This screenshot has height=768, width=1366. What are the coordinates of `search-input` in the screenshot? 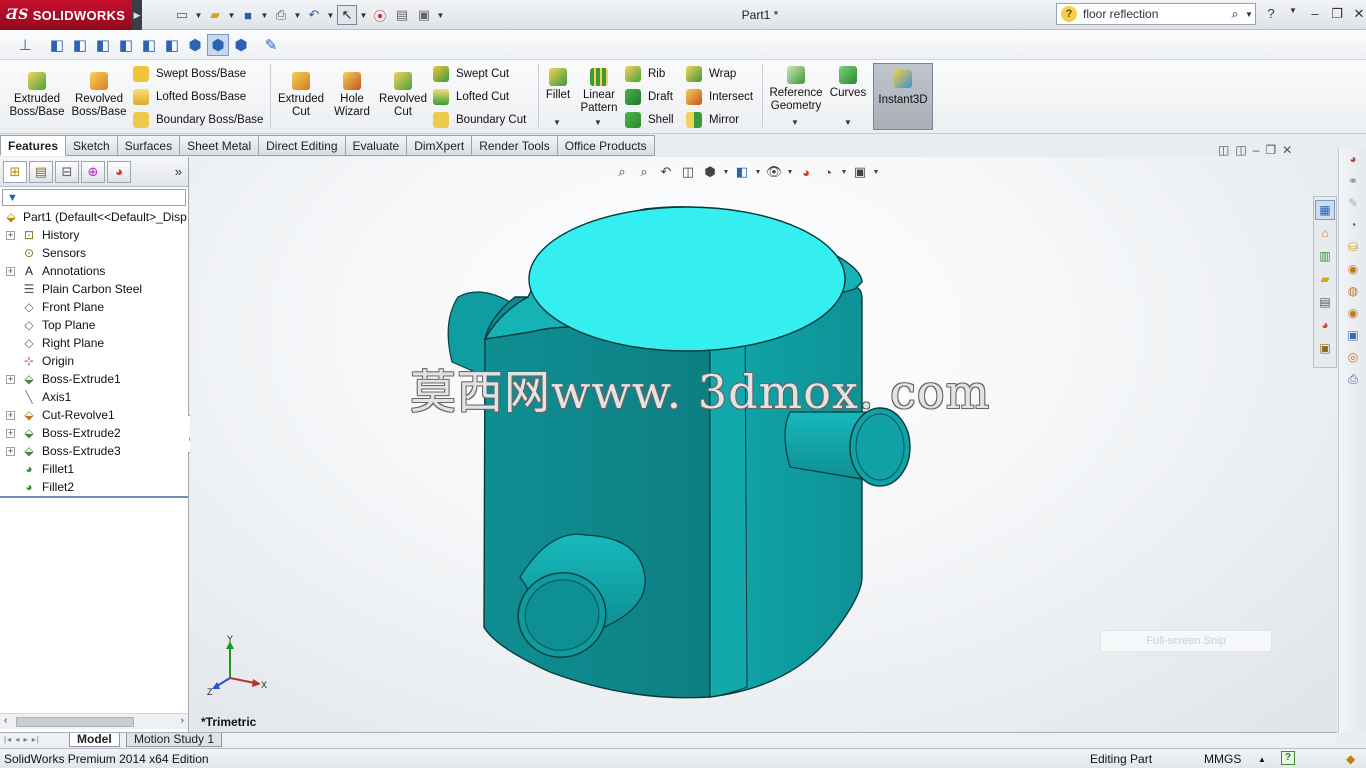 It's located at (1154, 14).